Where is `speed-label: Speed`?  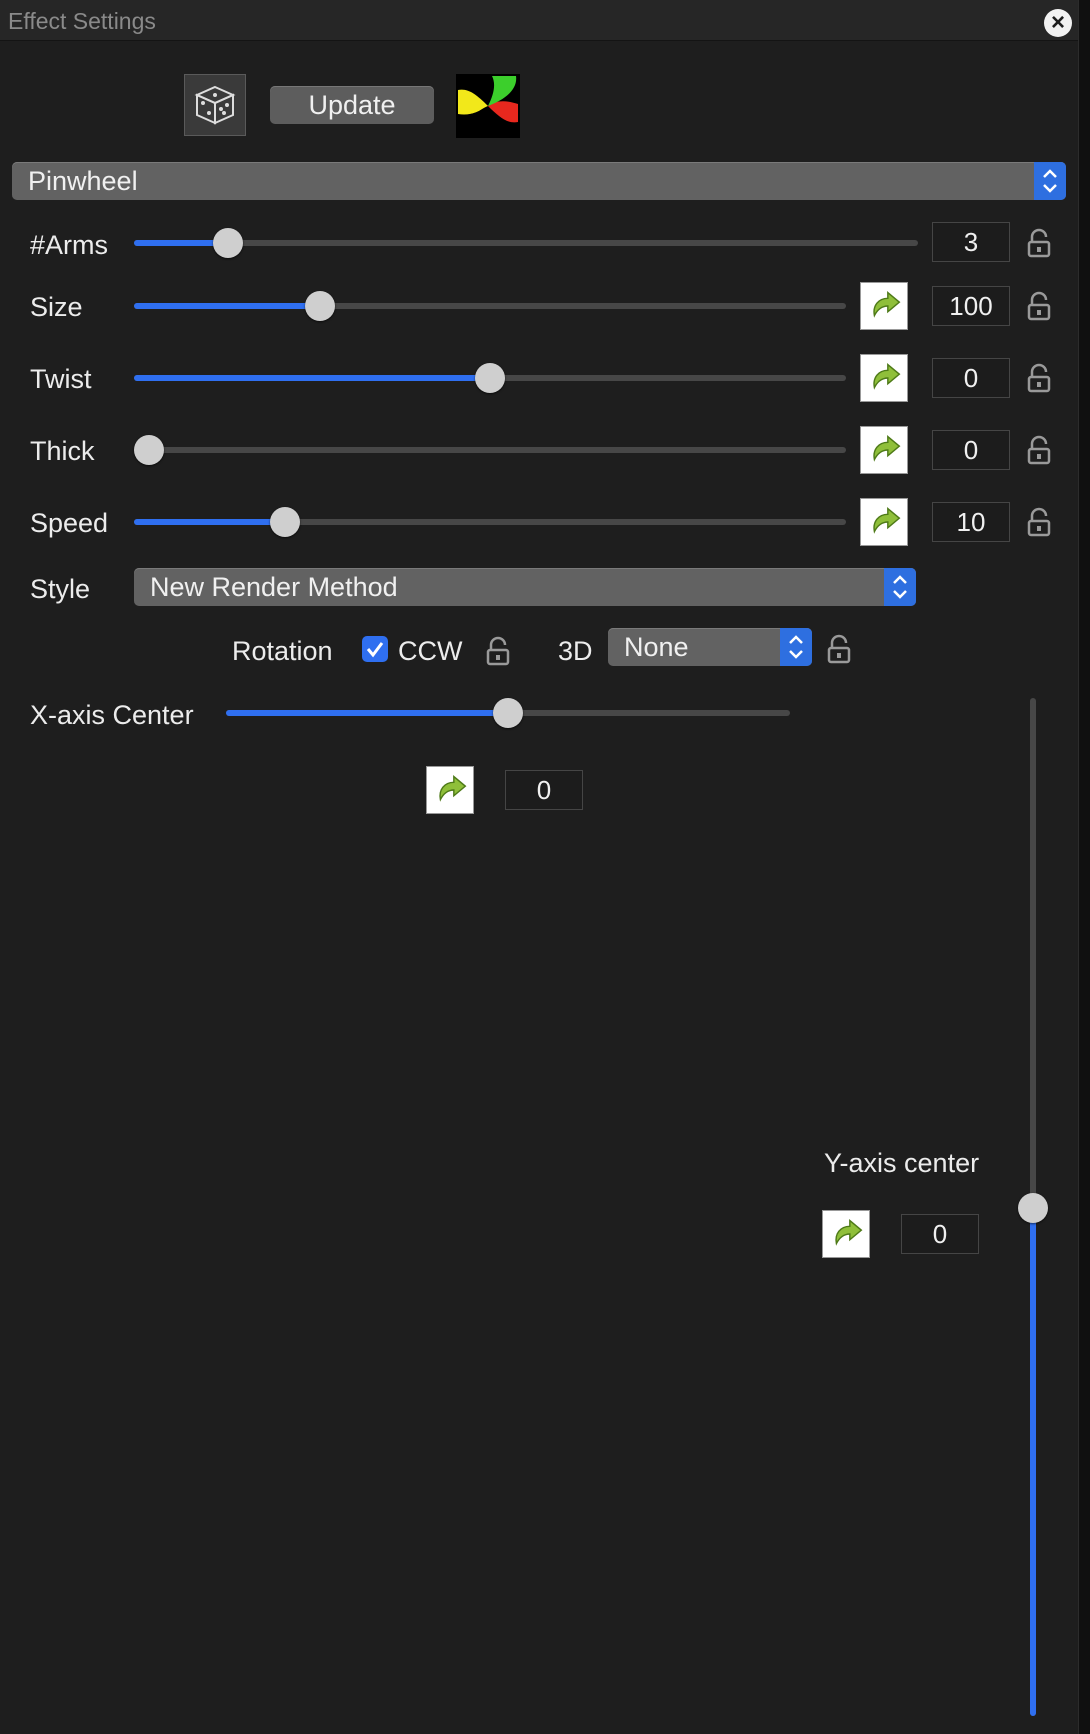
speed-label: Speed is located at coordinates (69, 523).